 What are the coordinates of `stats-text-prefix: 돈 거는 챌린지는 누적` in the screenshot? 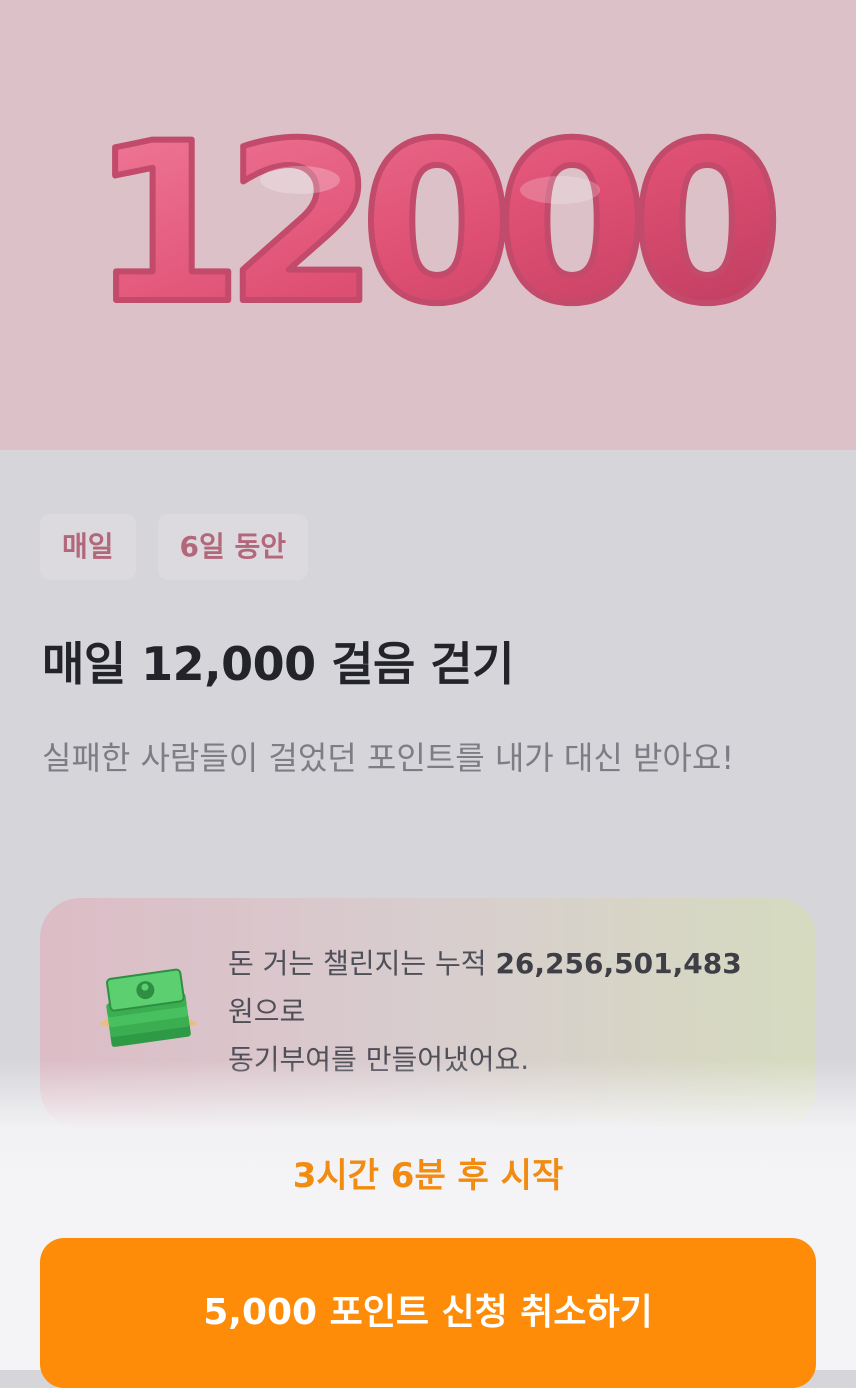 It's located at (362, 963).